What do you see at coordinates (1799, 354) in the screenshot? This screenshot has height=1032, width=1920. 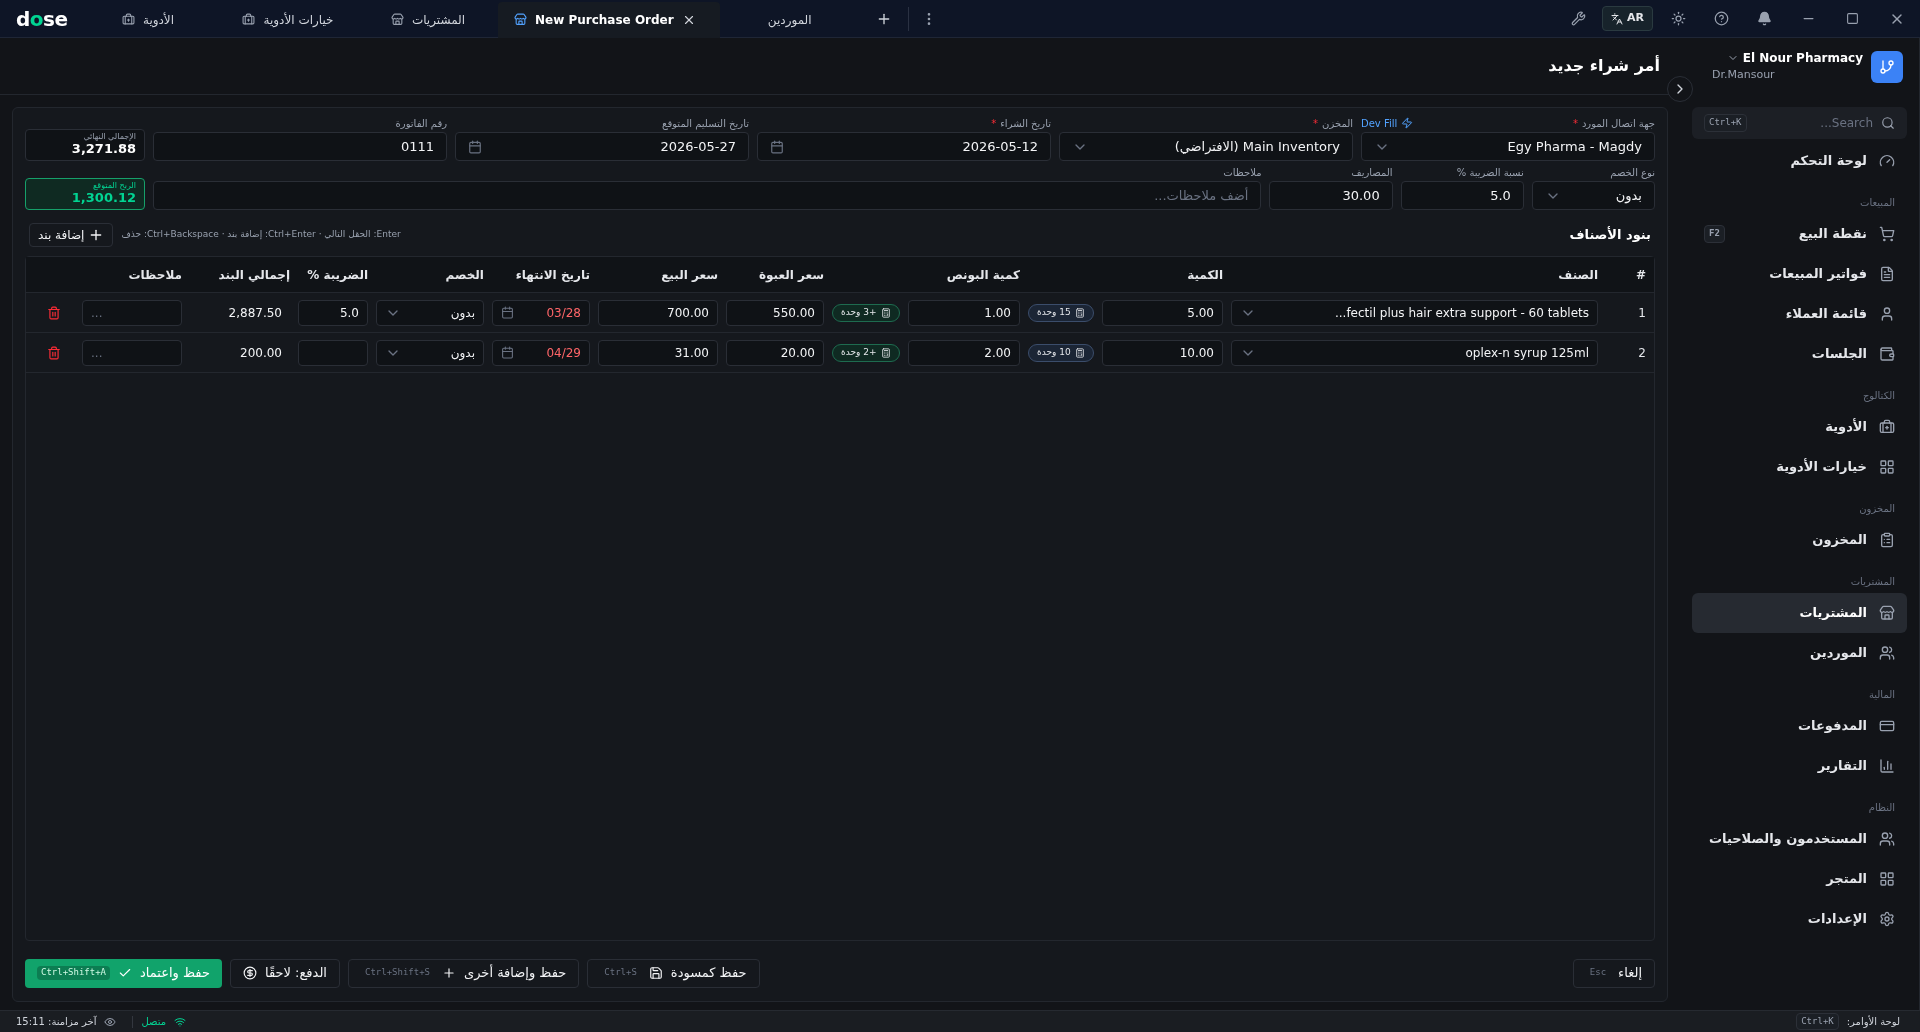 I see `nav-item: الجلسات` at bounding box center [1799, 354].